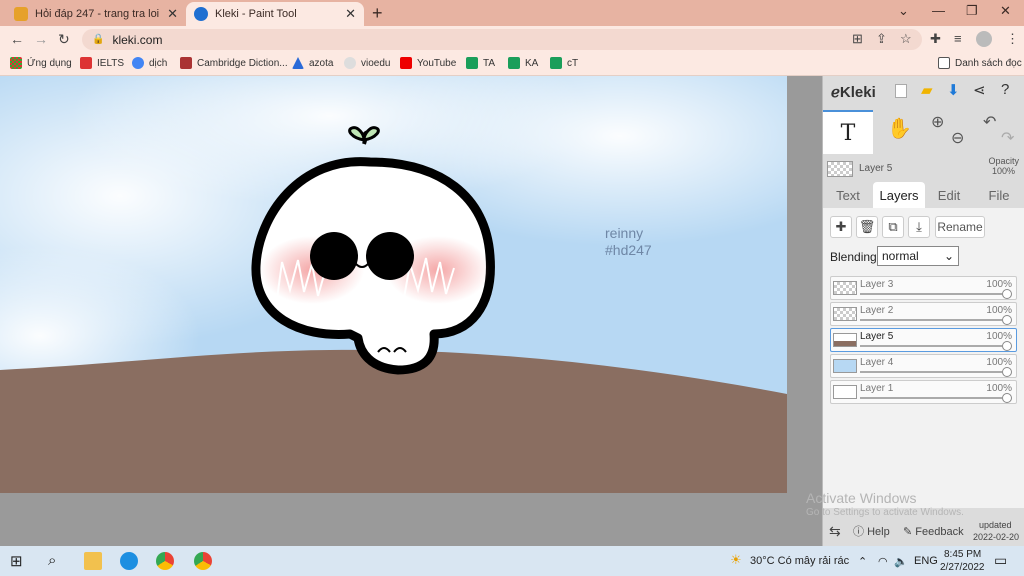 The height and width of the screenshot is (576, 1024). What do you see at coordinates (984, 39) in the screenshot?
I see `profile-avatar` at bounding box center [984, 39].